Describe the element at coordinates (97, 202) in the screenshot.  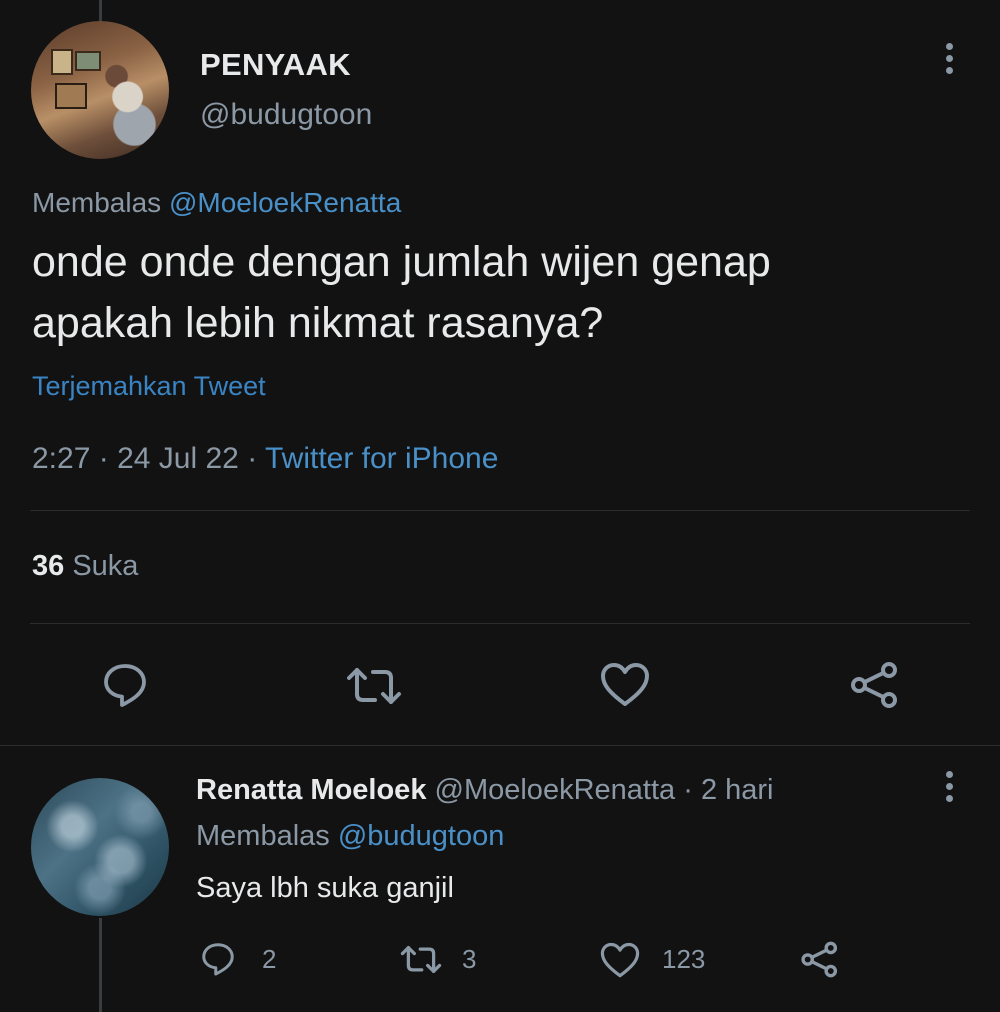
I see `replying-prefix: Membalas` at that location.